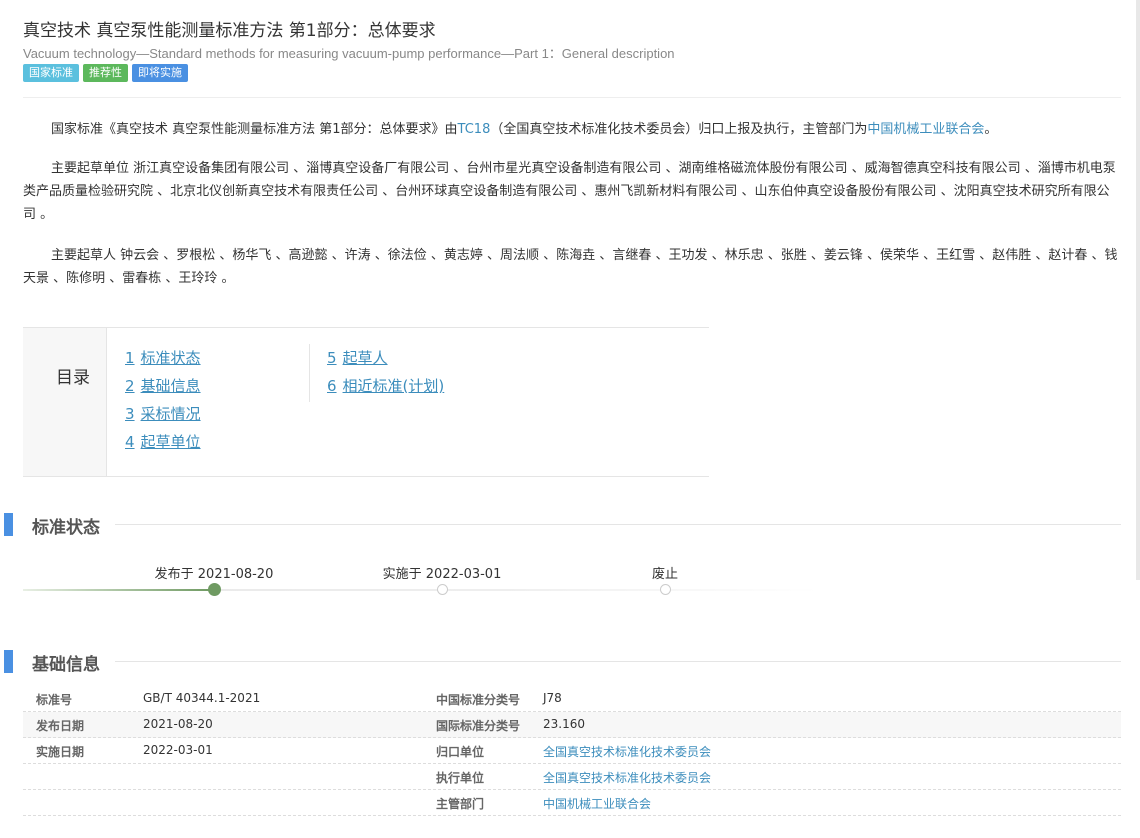 Image resolution: width=1140 pixels, height=838 pixels. What do you see at coordinates (385, 386) in the screenshot?
I see `toc-item-similar-standards: 6 相近标准(计划)` at bounding box center [385, 386].